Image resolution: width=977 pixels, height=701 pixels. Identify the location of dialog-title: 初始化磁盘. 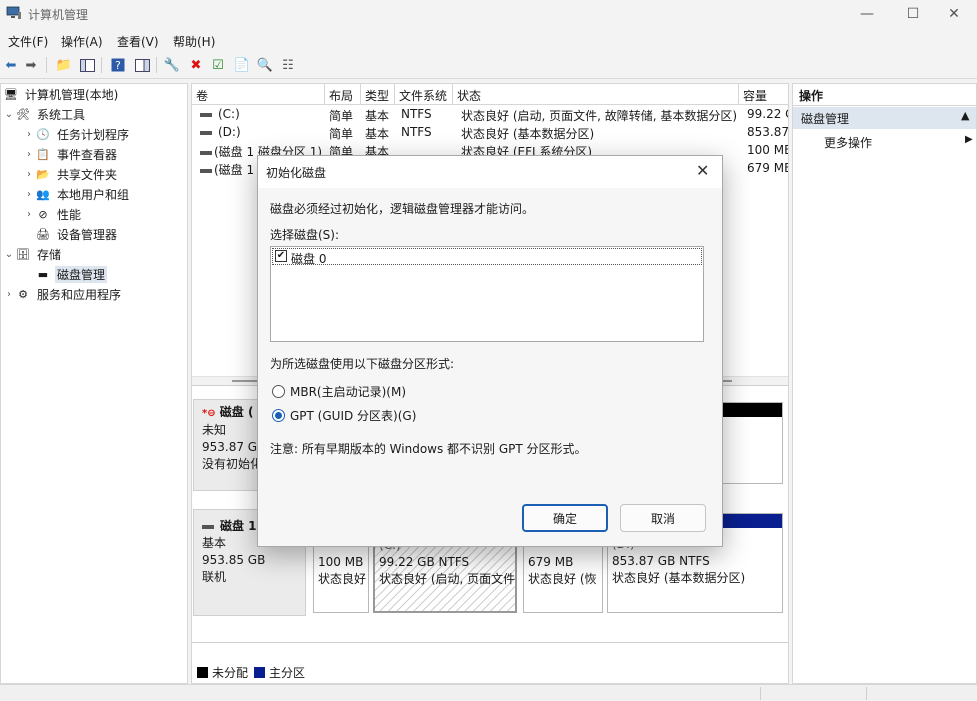
(296, 173).